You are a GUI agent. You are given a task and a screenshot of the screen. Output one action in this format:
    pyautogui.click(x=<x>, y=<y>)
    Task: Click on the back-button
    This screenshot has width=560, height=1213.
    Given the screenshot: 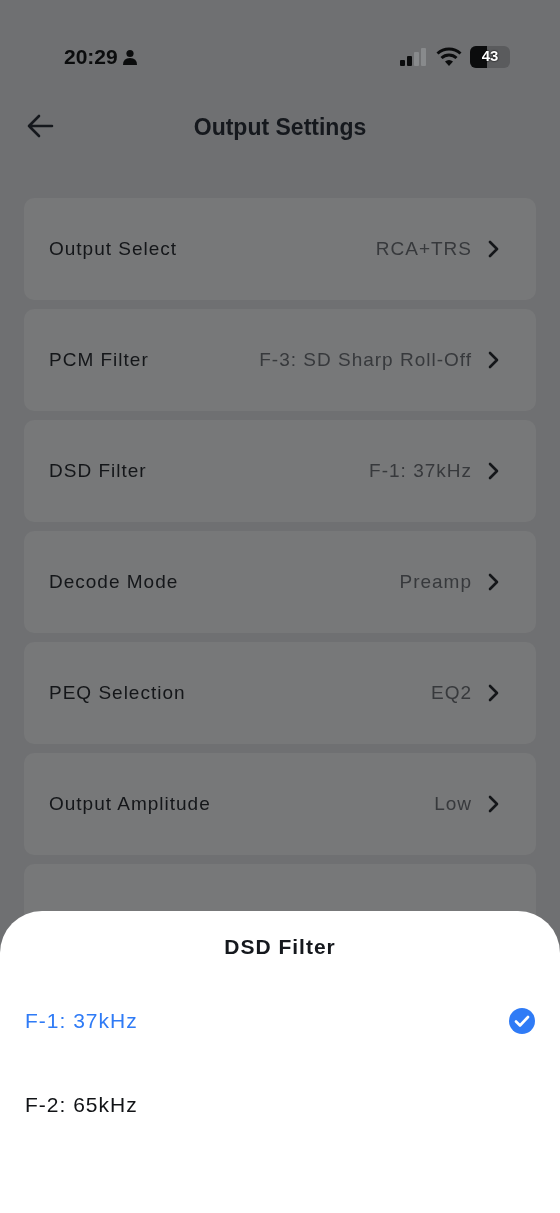 What is the action you would take?
    pyautogui.click(x=40, y=125)
    